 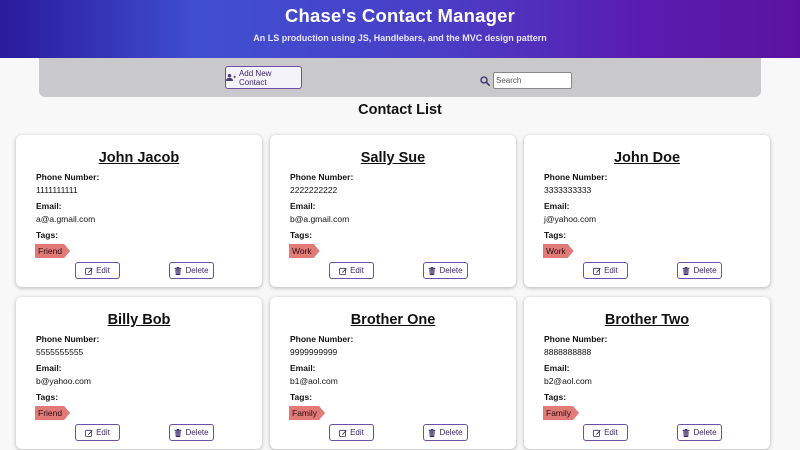 What do you see at coordinates (570, 219) in the screenshot?
I see `email-value: j@yahoo.com` at bounding box center [570, 219].